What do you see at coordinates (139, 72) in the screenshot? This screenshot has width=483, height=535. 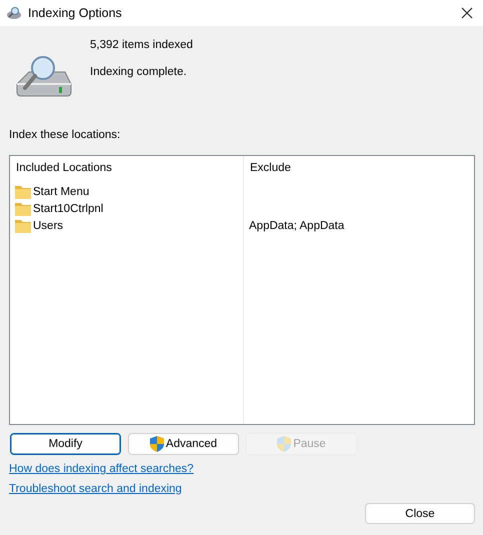 I see `status-message: Indexing complete.` at bounding box center [139, 72].